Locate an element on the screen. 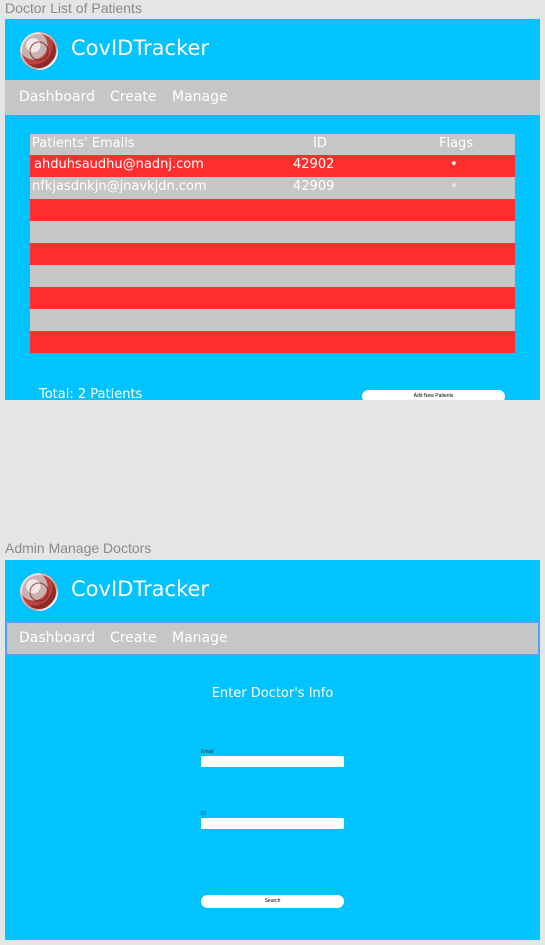  patient-id: 42902 is located at coordinates (314, 164).